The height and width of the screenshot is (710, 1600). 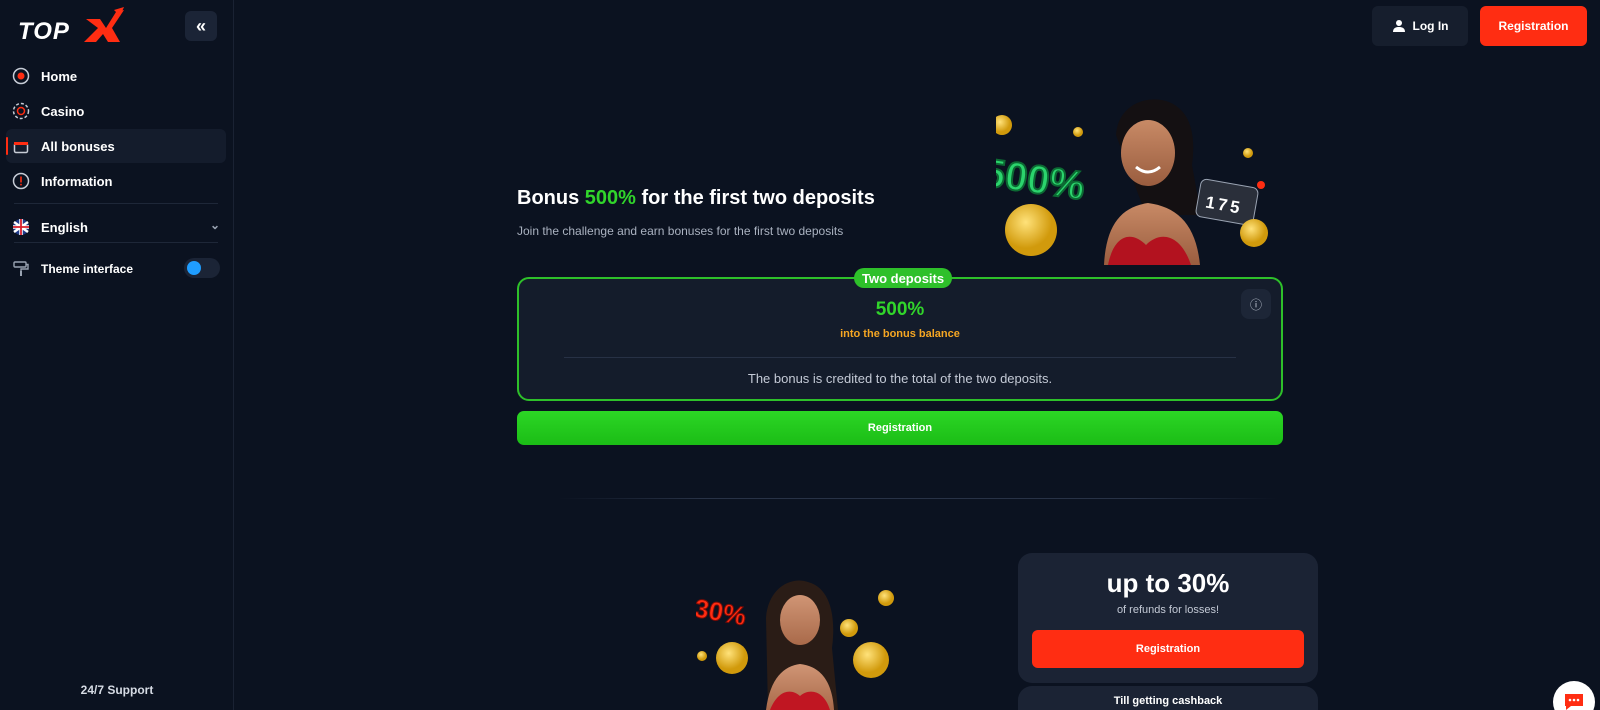 What do you see at coordinates (116, 181) in the screenshot?
I see `sidebar-item-information: Information` at bounding box center [116, 181].